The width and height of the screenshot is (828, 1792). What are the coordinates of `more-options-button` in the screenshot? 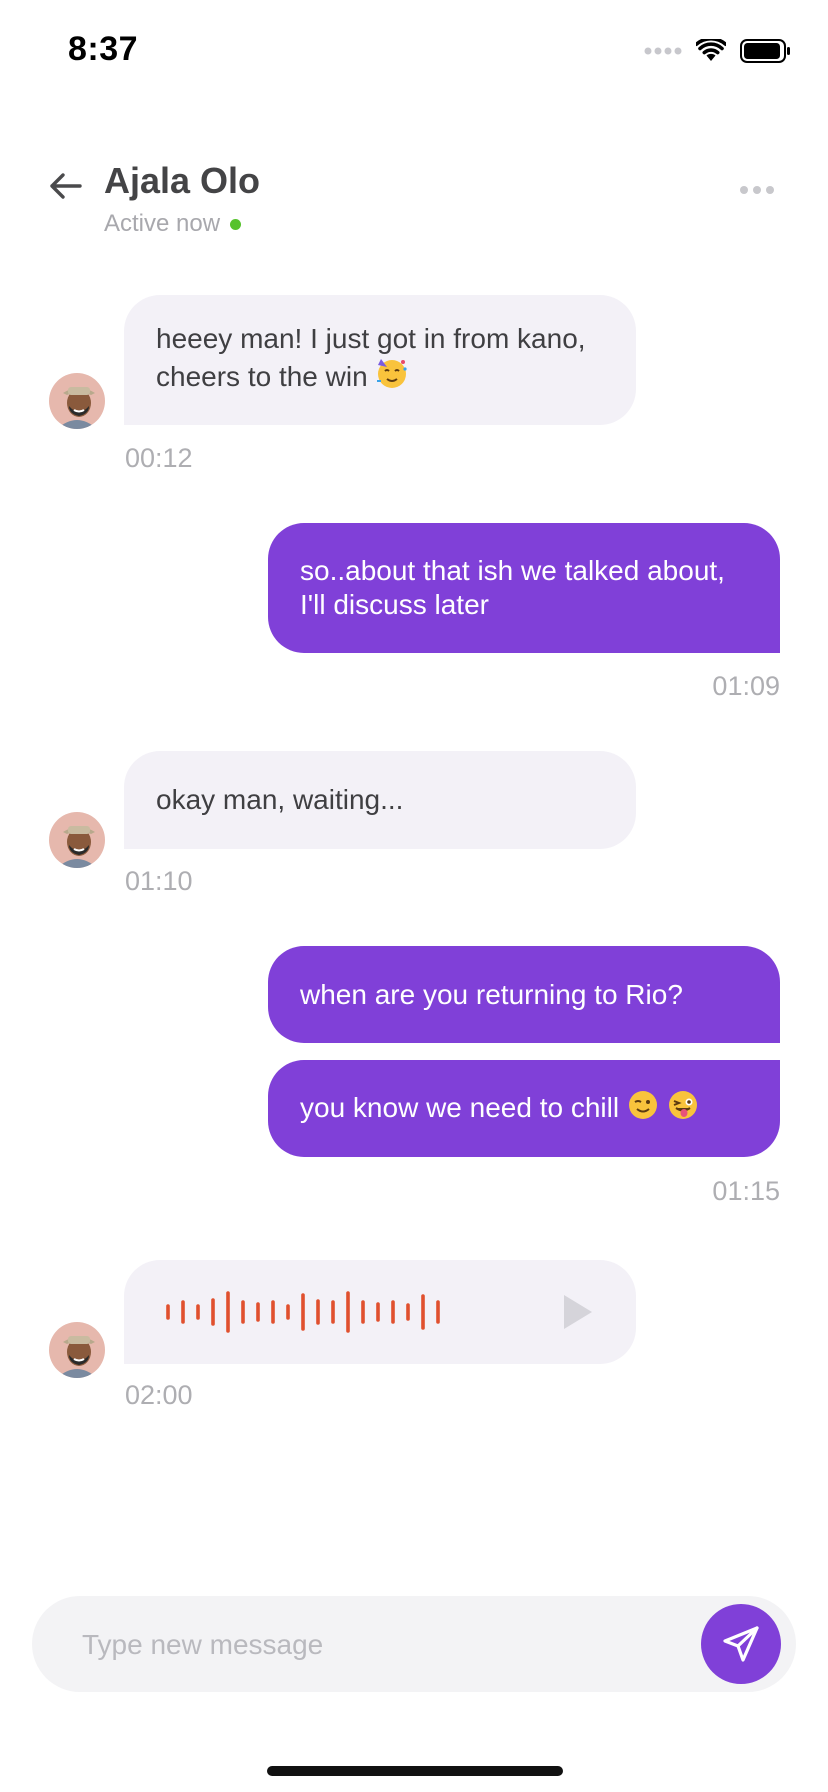 It's located at (757, 190).